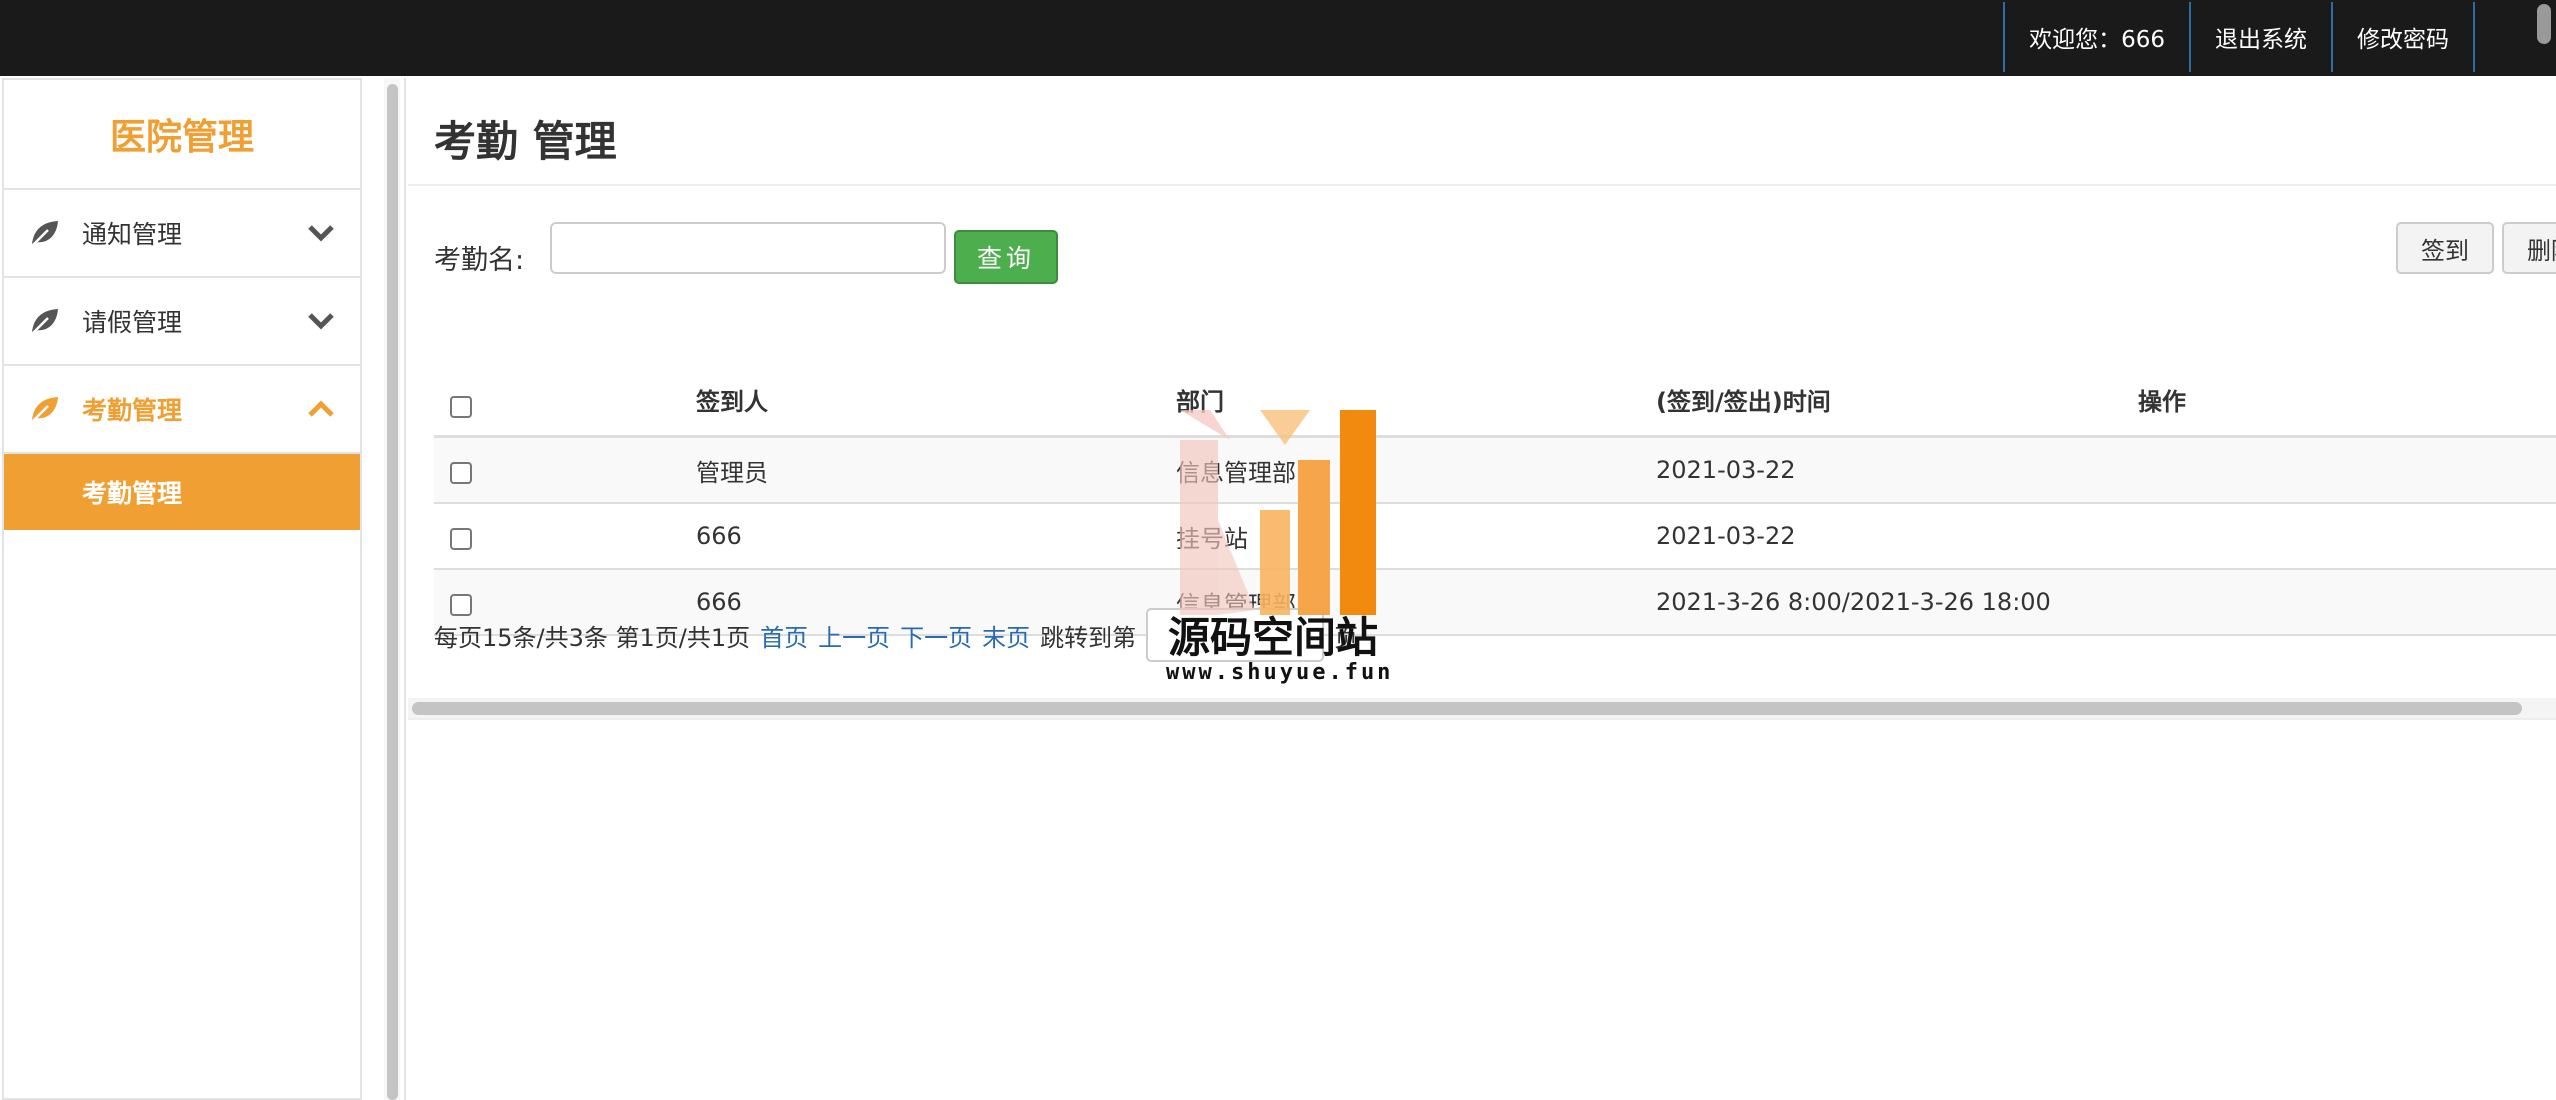  I want to click on window-scrollbar-thumb, so click(2544, 24).